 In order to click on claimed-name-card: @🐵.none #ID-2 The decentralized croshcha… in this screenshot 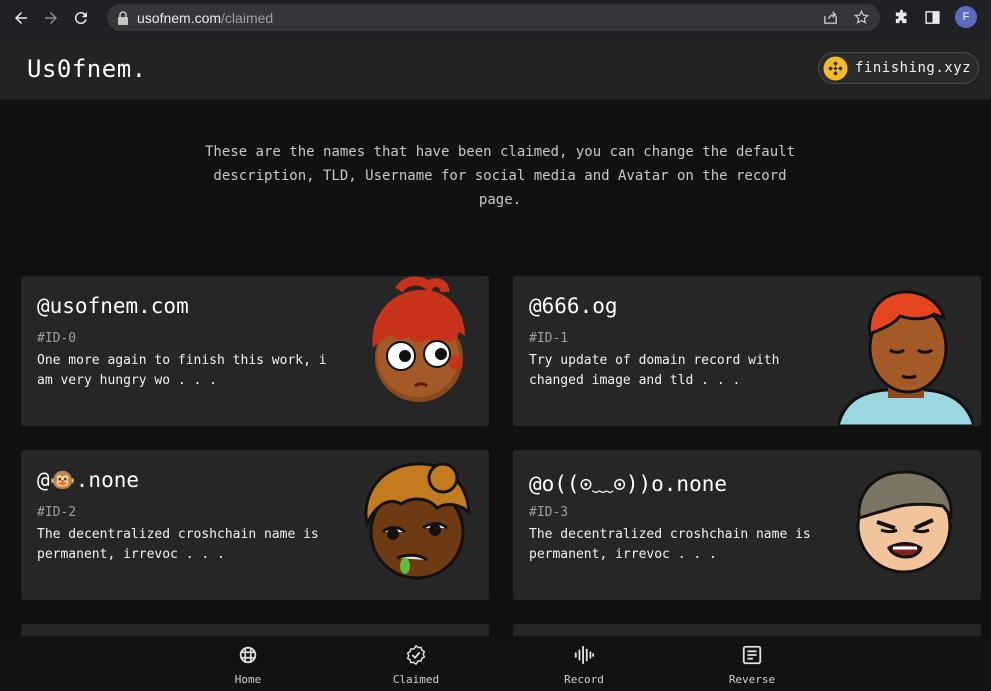, I will do `click(255, 525)`.